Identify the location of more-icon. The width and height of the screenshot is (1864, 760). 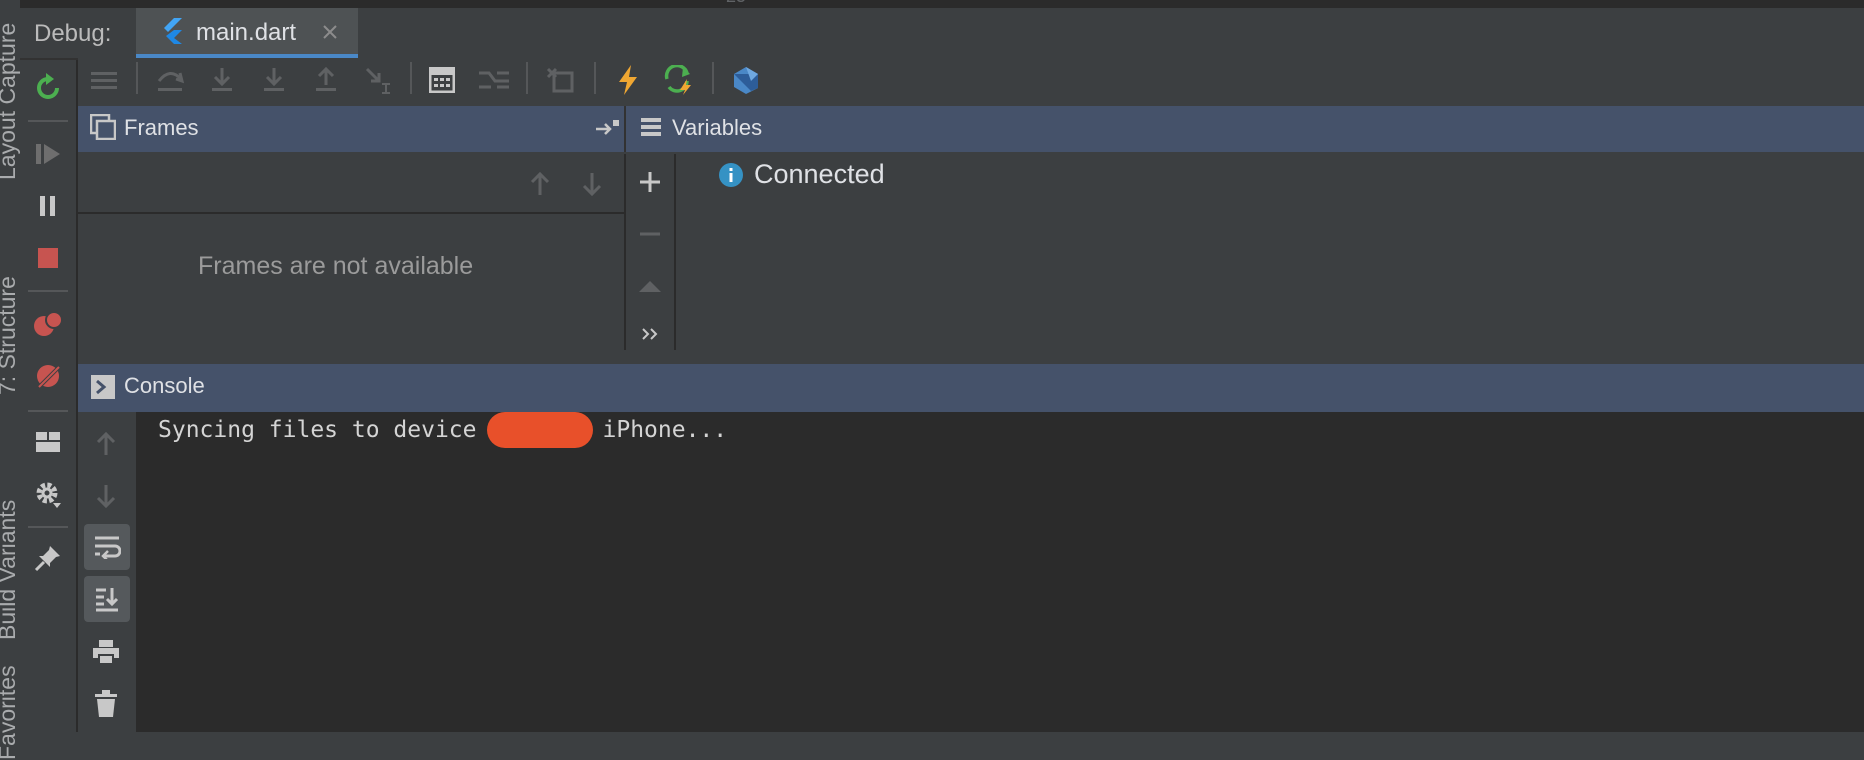
(650, 334).